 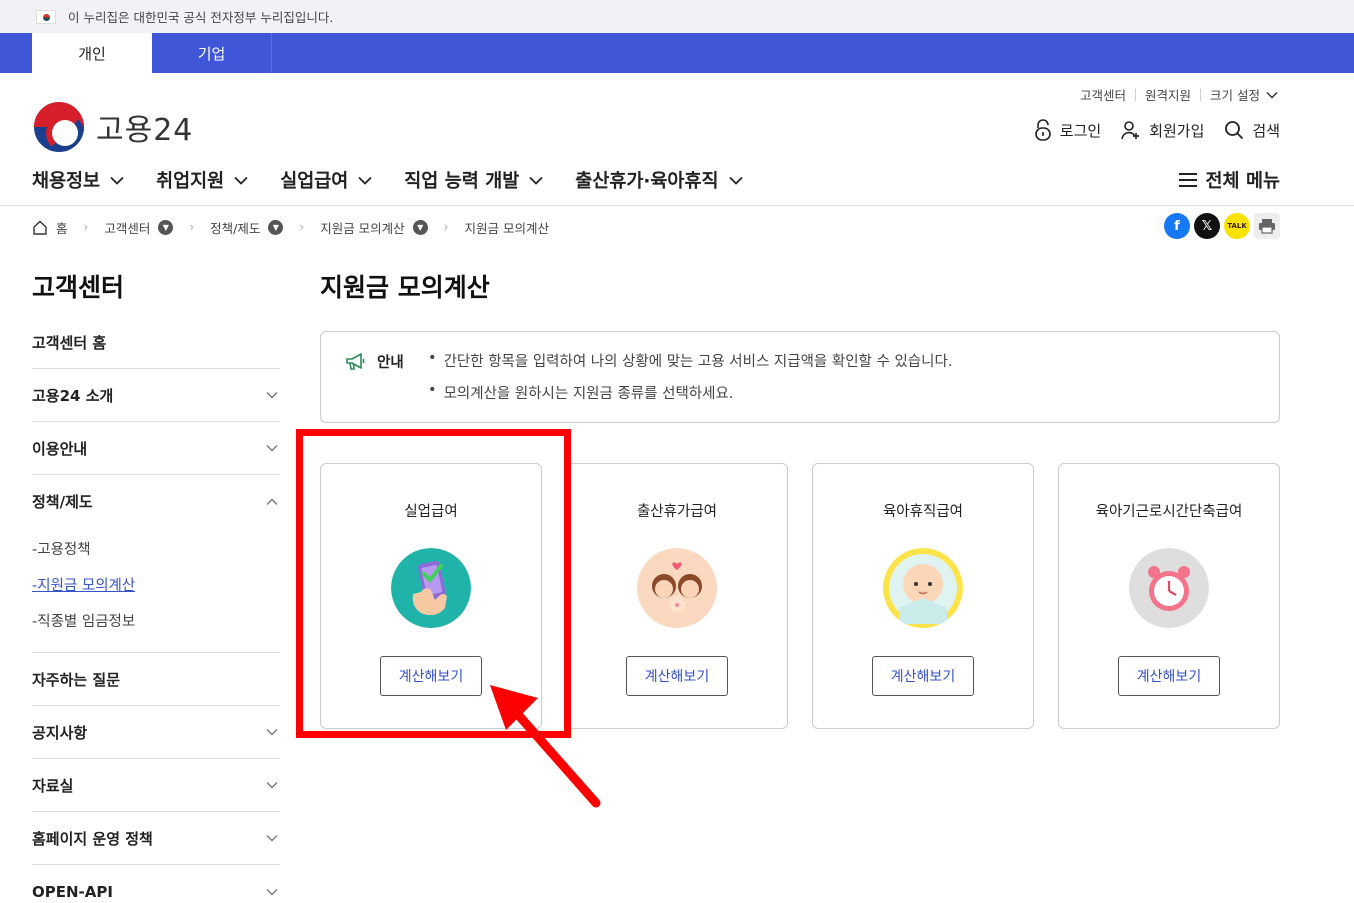 What do you see at coordinates (156, 884) in the screenshot?
I see `sidebar-item-open-api: OPEN-API` at bounding box center [156, 884].